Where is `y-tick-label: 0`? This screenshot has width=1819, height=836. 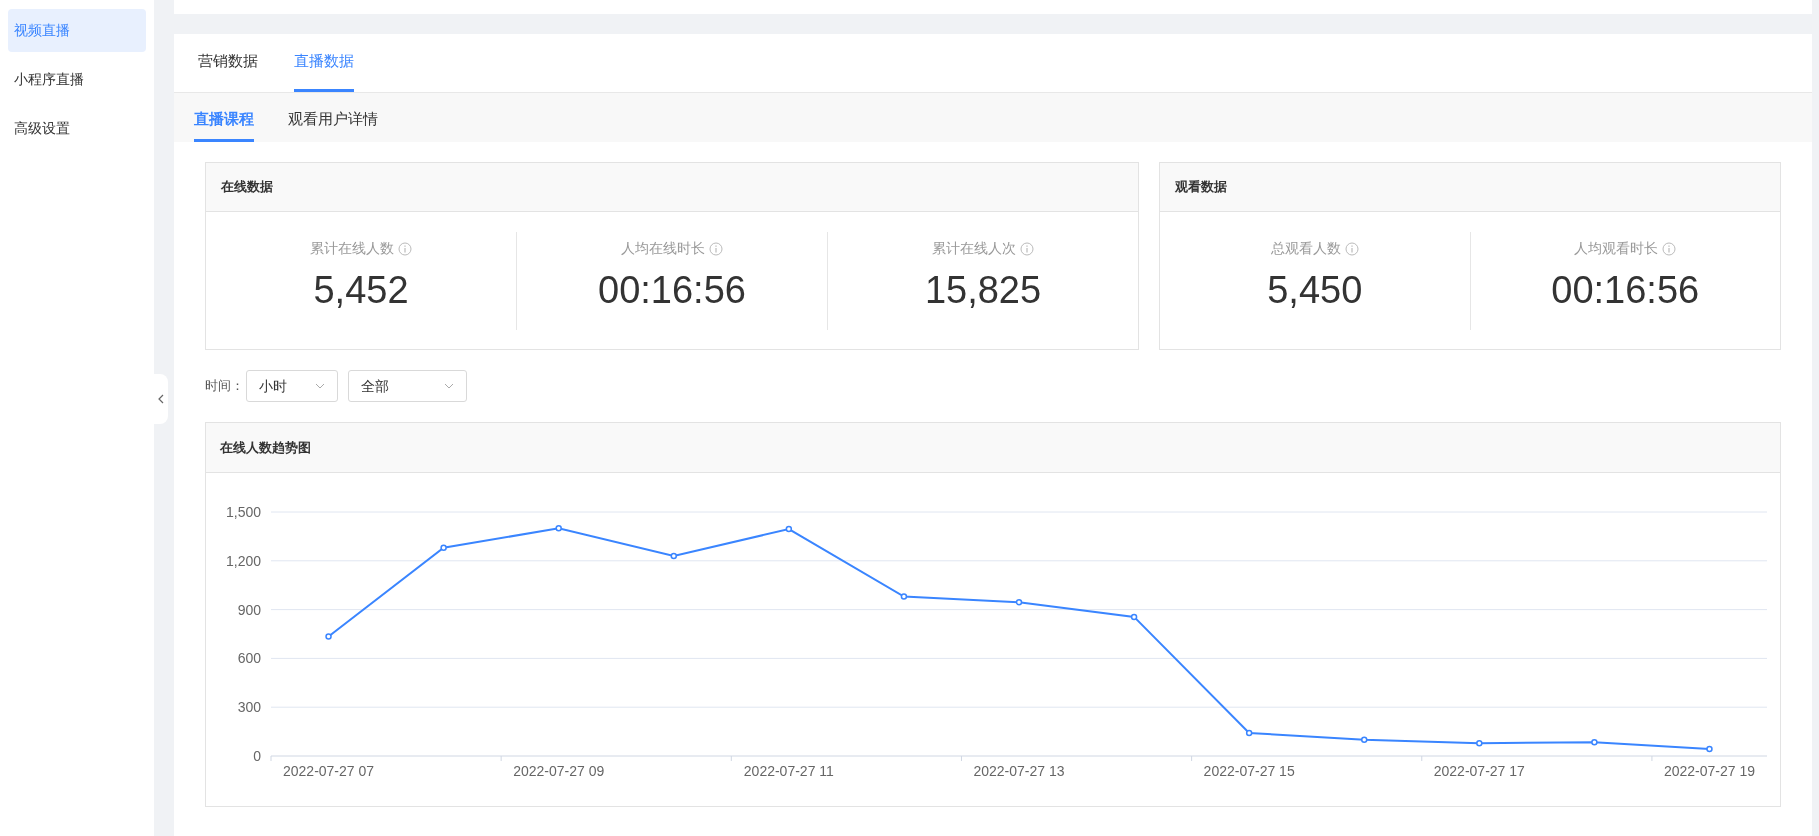
y-tick-label: 0 is located at coordinates (257, 756).